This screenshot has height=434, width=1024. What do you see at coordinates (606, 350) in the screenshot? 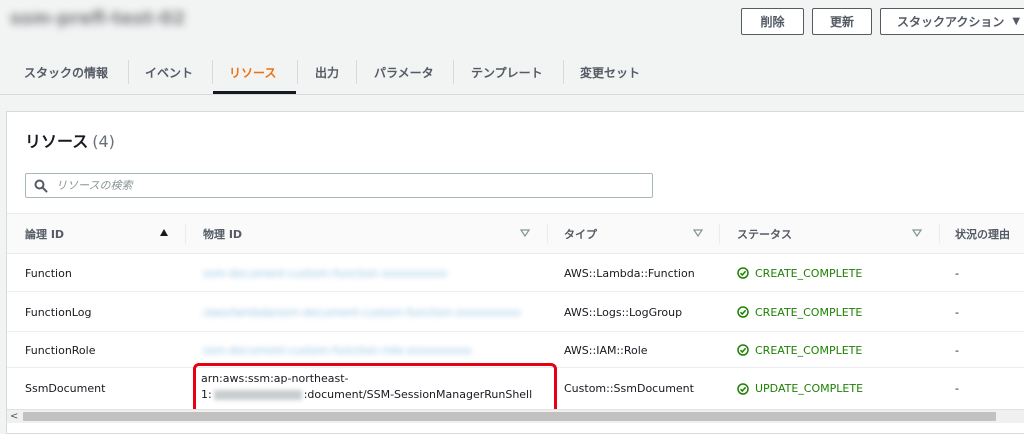
I see `resource-type: AWS::IAM::Role` at bounding box center [606, 350].